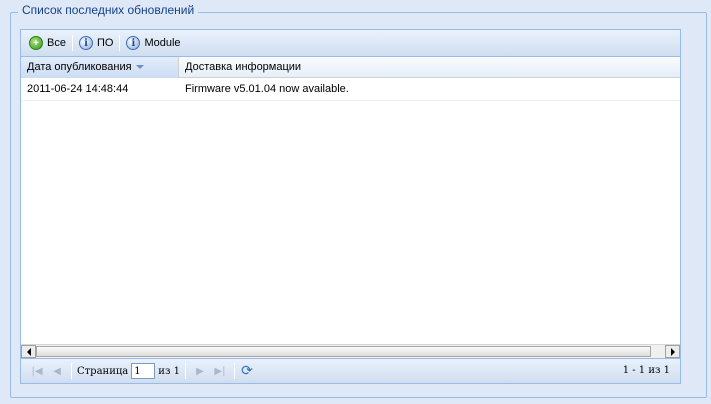  Describe the element at coordinates (169, 371) in the screenshot. I see `page-count-label: из 1` at that location.